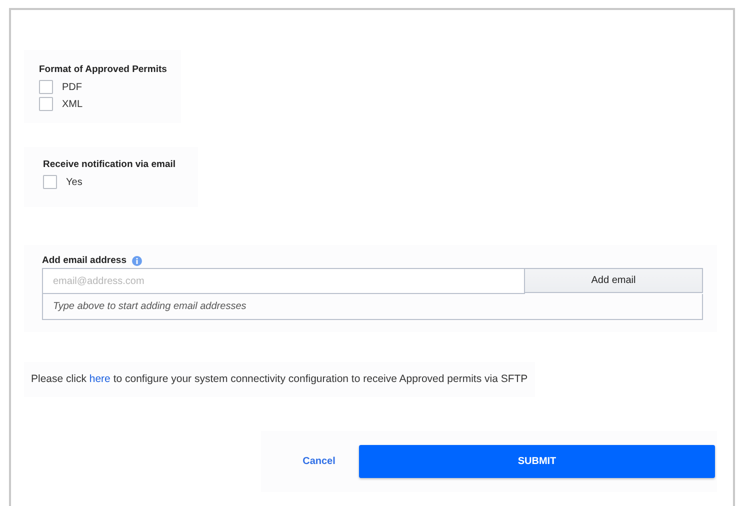 The image size is (737, 506). Describe the element at coordinates (279, 379) in the screenshot. I see `connectivity-note: Please click here to configure your system connectivity configuration to receive Approved permits via SFTP` at that location.